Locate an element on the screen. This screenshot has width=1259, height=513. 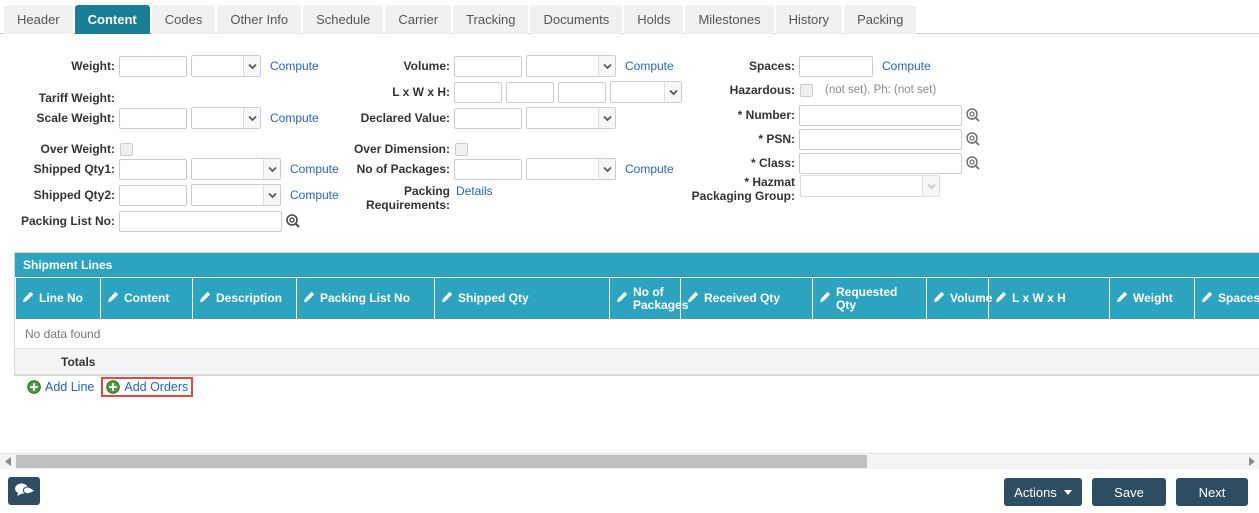
column-header-label: Spaces is located at coordinates (1238, 298).